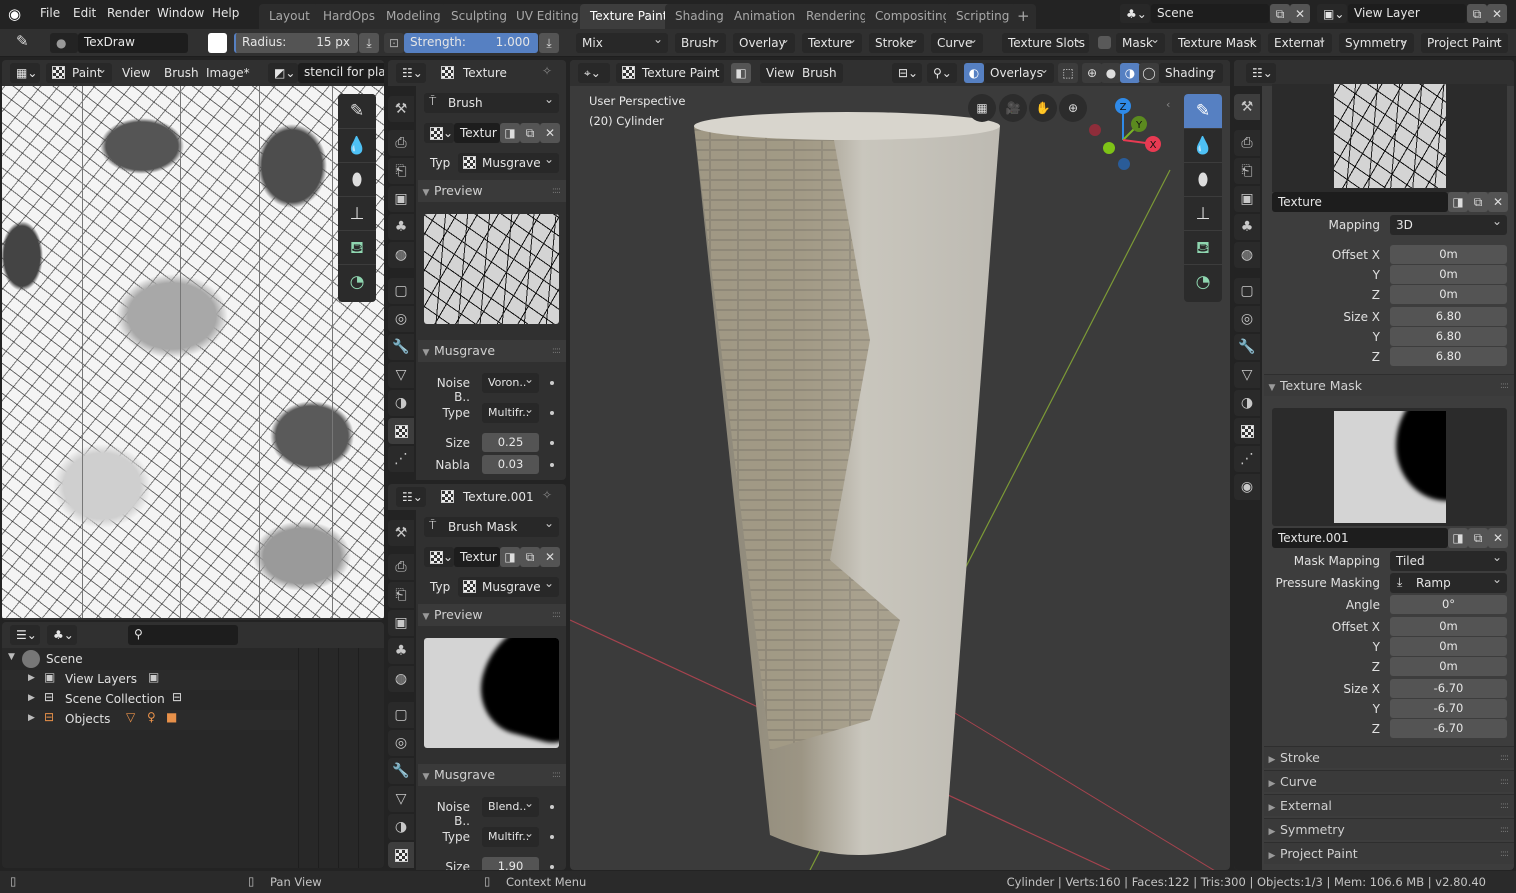 The width and height of the screenshot is (1516, 893). I want to click on outliner-row-scene: ▼ Scene, so click(150, 660).